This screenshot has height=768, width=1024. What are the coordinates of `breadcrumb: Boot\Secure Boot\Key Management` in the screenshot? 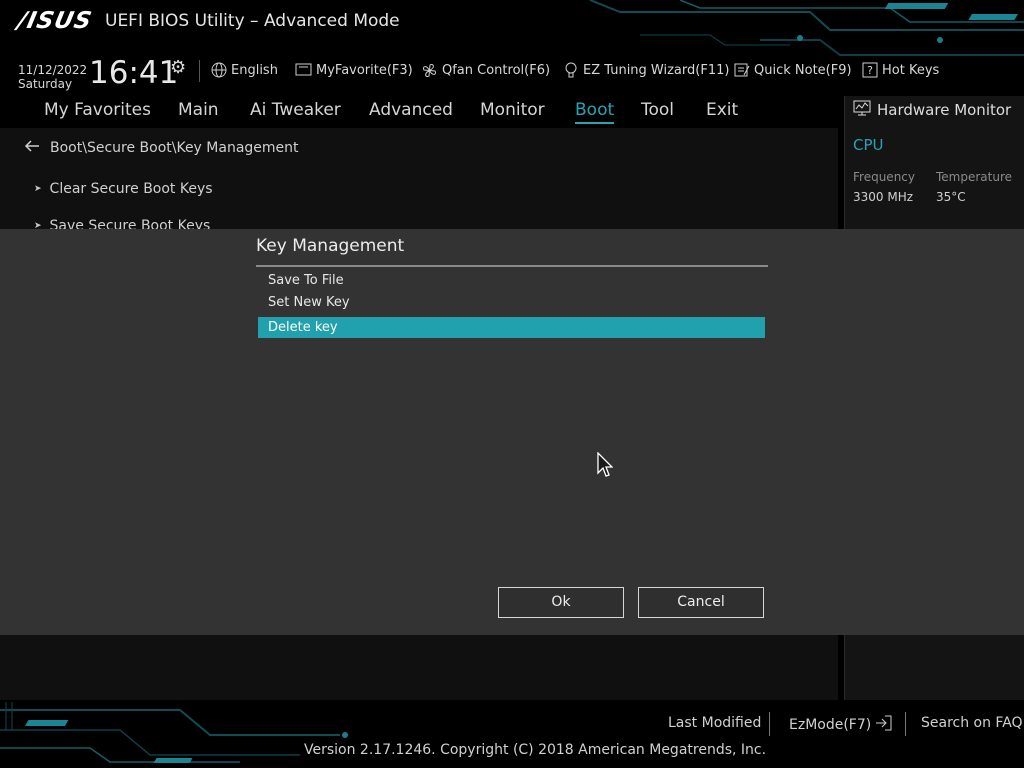 It's located at (161, 148).